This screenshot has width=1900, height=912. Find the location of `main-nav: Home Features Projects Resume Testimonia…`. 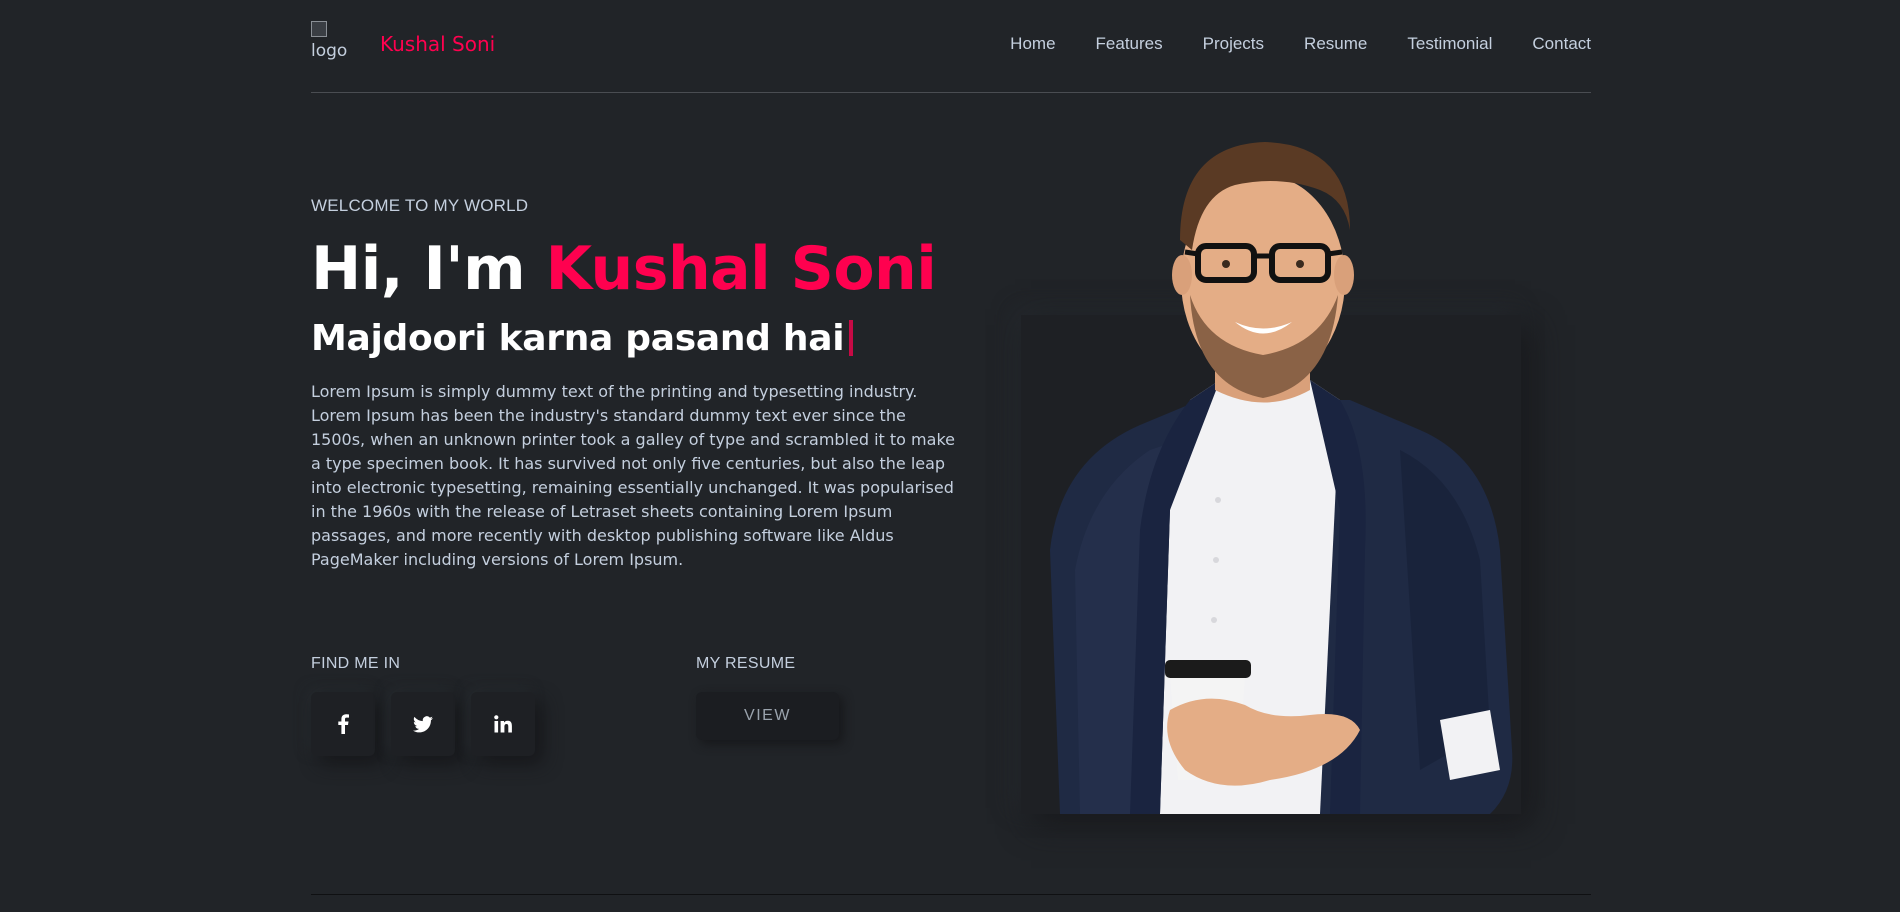

main-nav: Home Features Projects Resume Testimonia… is located at coordinates (1300, 44).